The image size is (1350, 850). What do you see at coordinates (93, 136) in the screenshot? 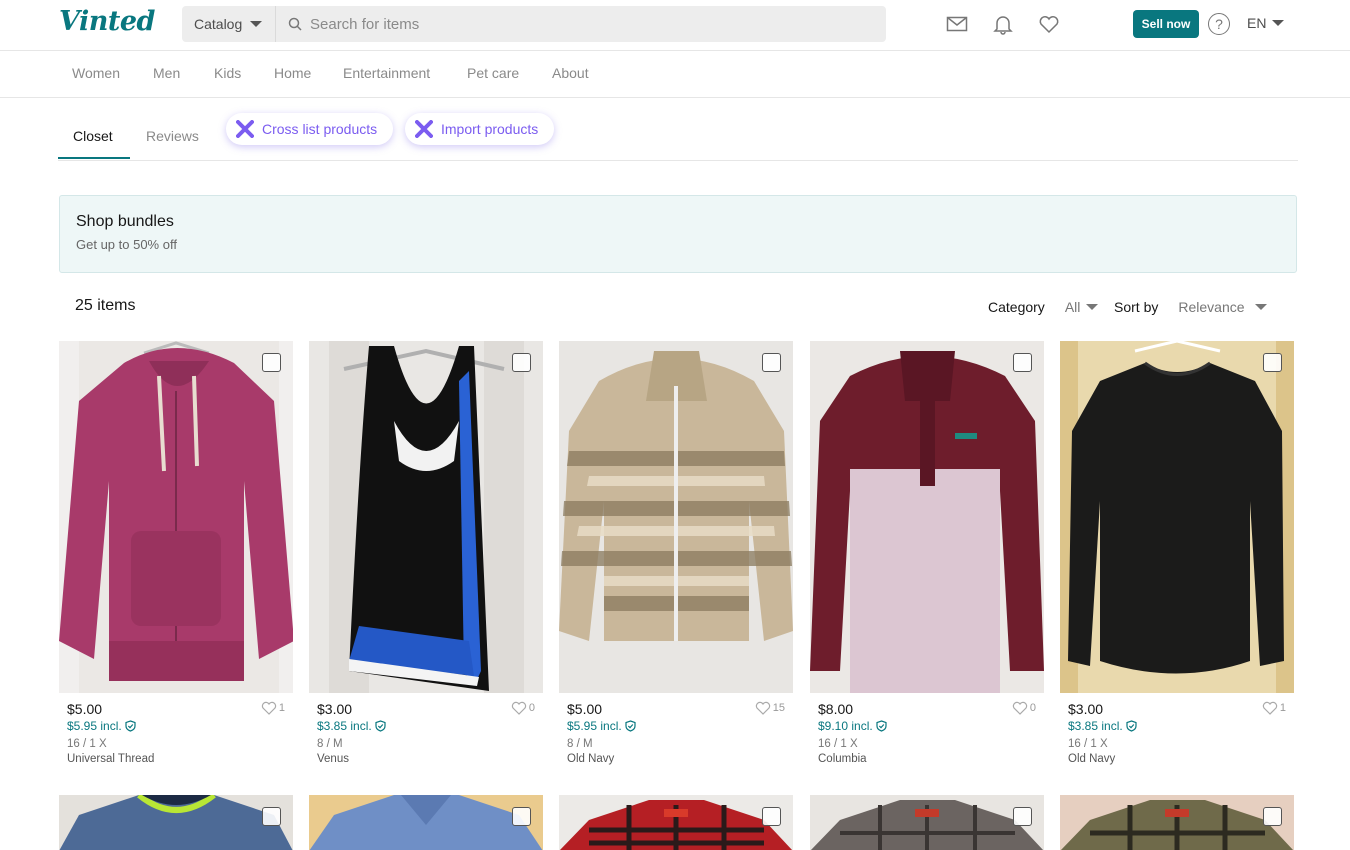
I see `tab-closet: Closet` at bounding box center [93, 136].